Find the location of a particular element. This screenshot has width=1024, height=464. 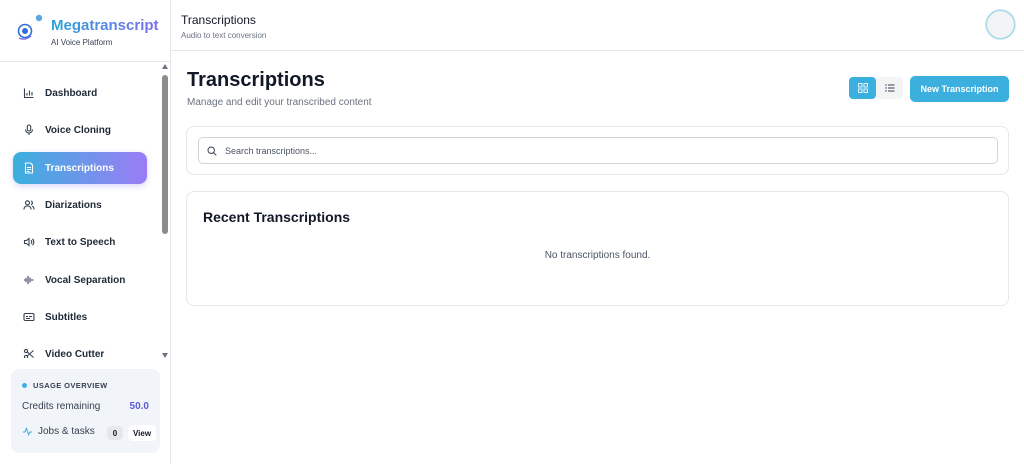

recent-transcriptions-title: Recent Transcriptions is located at coordinates (277, 217).